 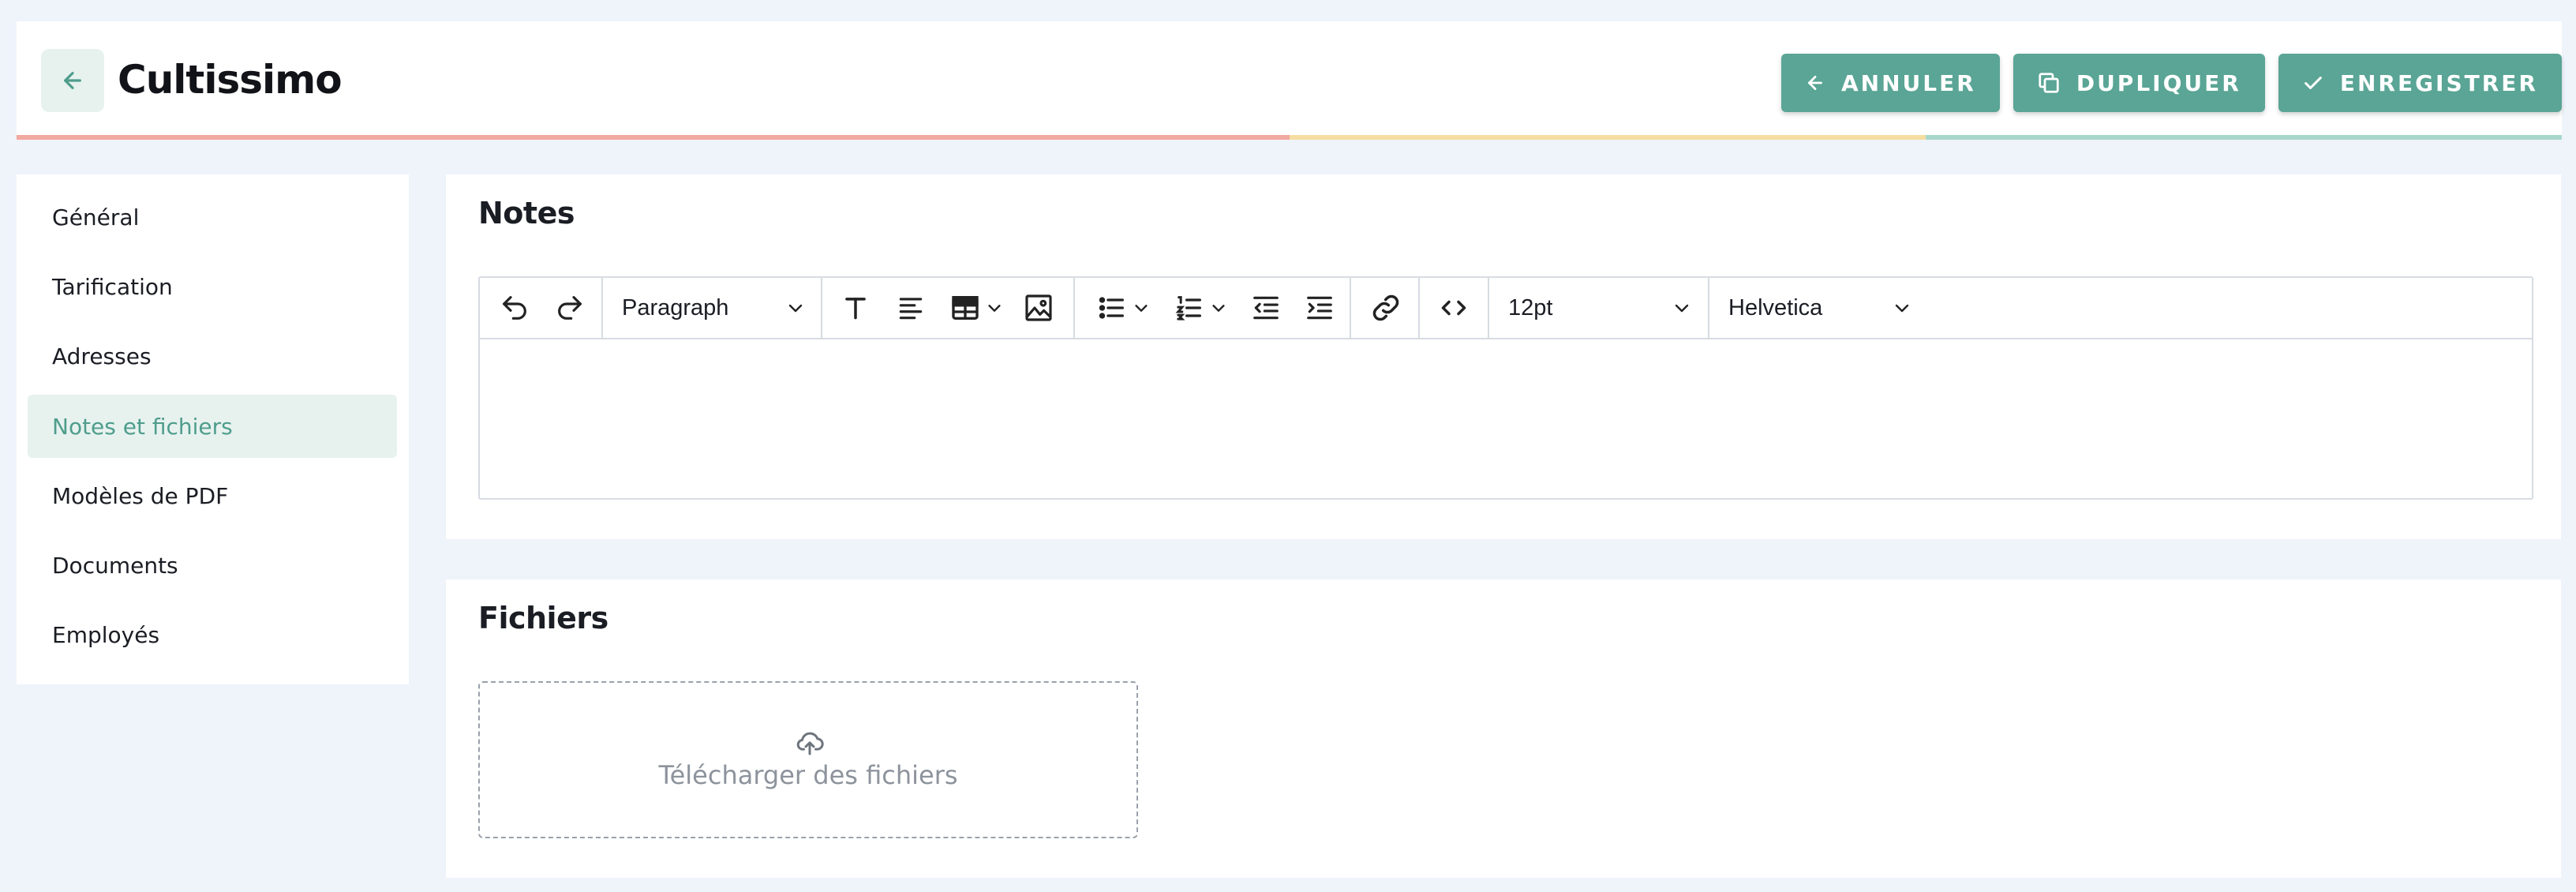 I want to click on page-header: Cultissimo ANNULER DUPLIQUER ENREGISTRER, so click(x=1289, y=80).